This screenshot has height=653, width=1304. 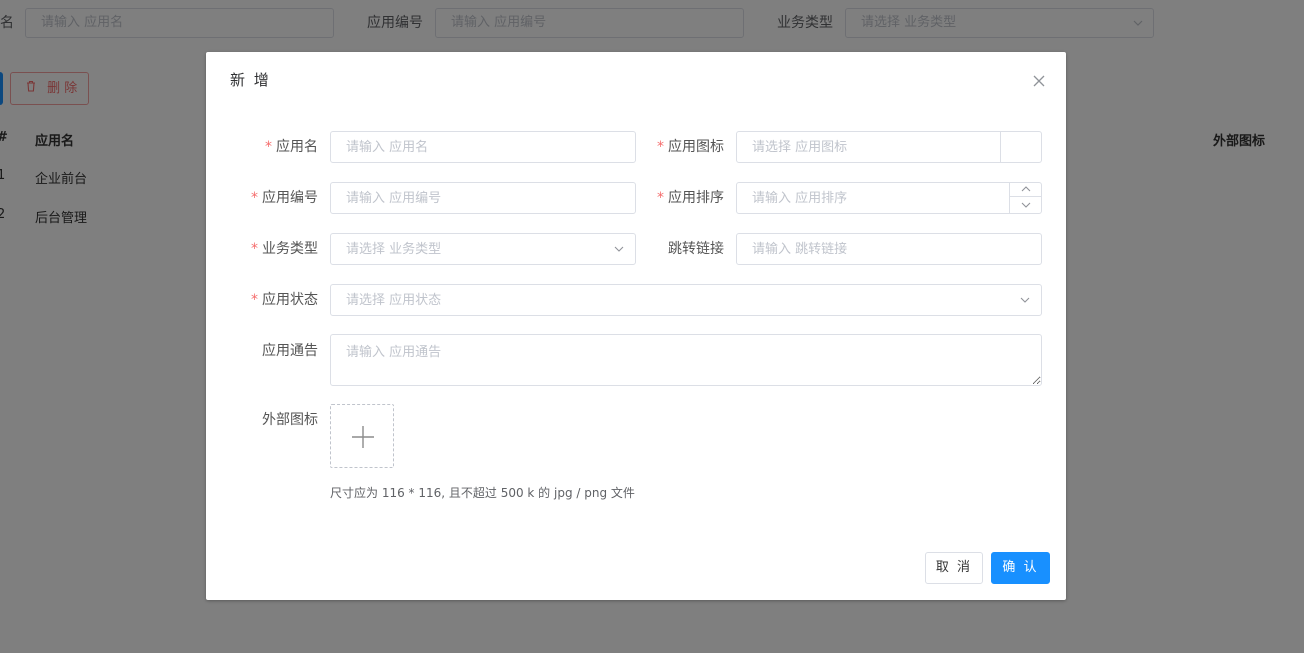 What do you see at coordinates (284, 198) in the screenshot?
I see `label-app-code: * 应用编号` at bounding box center [284, 198].